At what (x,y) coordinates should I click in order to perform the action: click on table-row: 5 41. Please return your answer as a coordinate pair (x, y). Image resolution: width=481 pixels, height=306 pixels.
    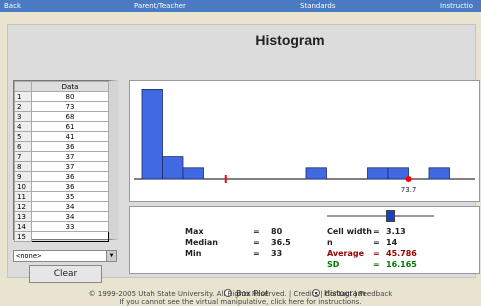
    Looking at the image, I should click on (61, 136).